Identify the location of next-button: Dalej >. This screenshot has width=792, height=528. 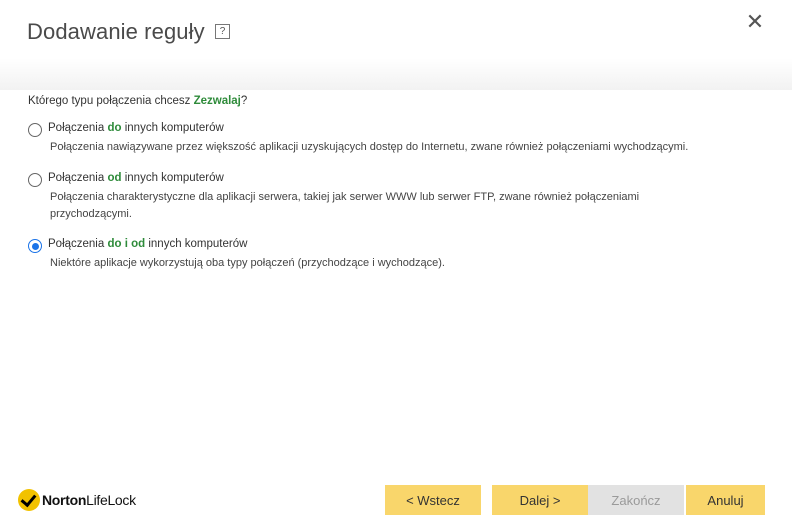
(540, 500).